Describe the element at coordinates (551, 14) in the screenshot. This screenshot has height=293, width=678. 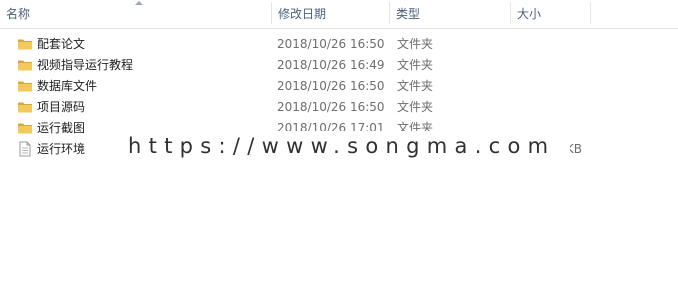
I see `column-size-header: 大小` at that location.